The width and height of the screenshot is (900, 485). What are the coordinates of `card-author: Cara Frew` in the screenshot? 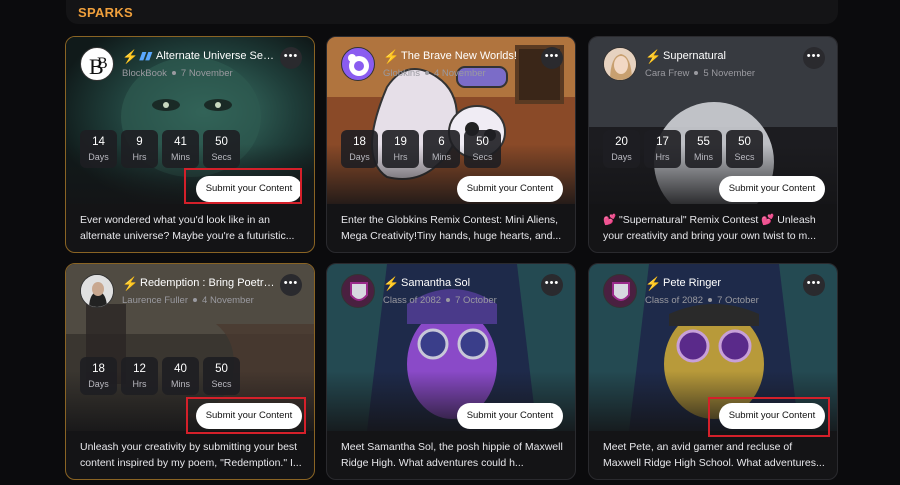 It's located at (667, 73).